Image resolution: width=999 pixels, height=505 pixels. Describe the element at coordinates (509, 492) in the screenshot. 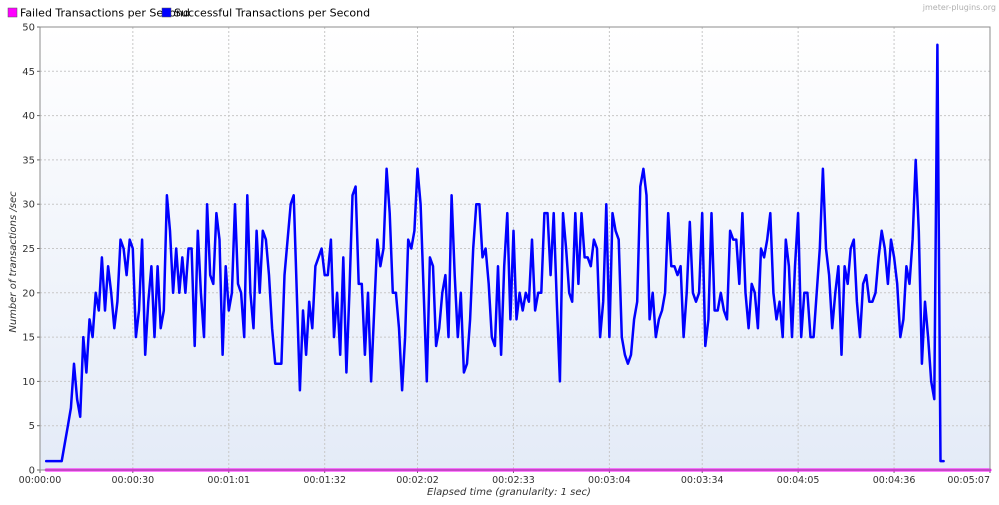

I see `x-axis-label: Elapsed time (granularity: 1 sec)` at that location.